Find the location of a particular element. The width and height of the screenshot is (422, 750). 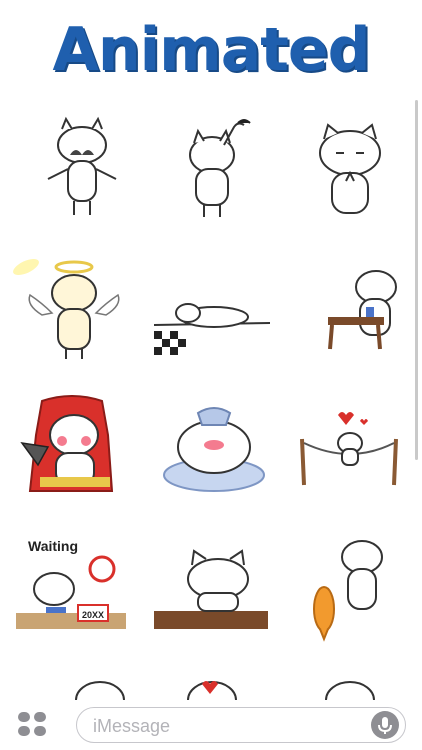

sticker-cat-back-wave is located at coordinates (212, 170).